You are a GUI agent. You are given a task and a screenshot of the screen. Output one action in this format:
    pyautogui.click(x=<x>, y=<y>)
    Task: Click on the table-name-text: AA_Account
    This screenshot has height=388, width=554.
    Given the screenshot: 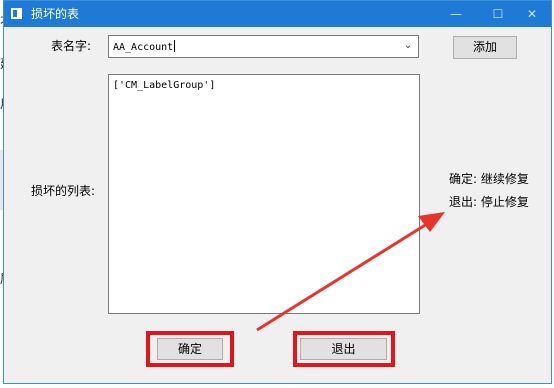 What is the action you would take?
    pyautogui.click(x=143, y=47)
    